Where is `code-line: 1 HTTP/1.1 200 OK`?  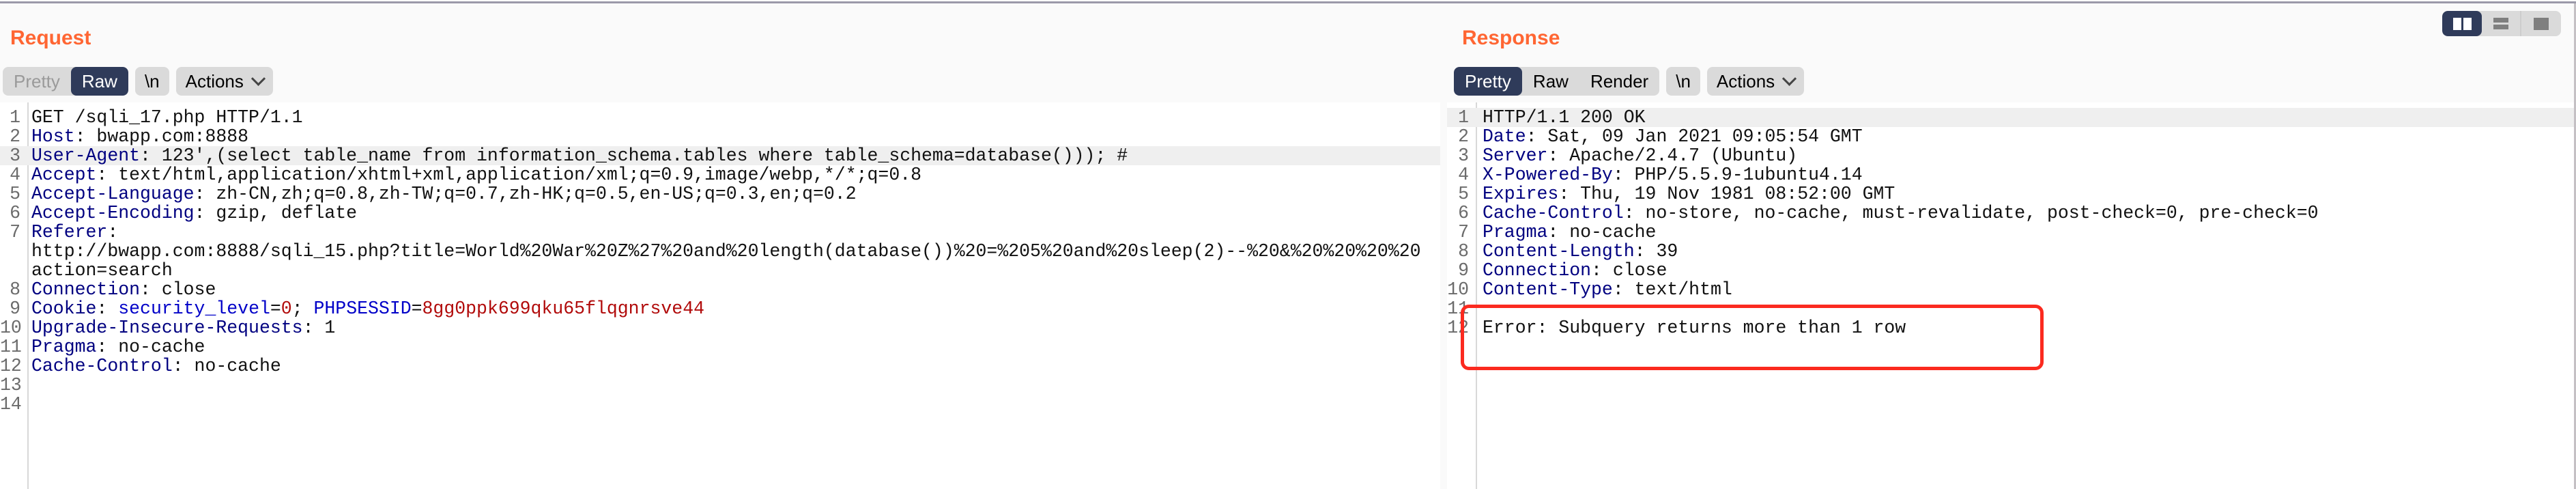
code-line: 1 HTTP/1.1 200 OK is located at coordinates (2010, 117).